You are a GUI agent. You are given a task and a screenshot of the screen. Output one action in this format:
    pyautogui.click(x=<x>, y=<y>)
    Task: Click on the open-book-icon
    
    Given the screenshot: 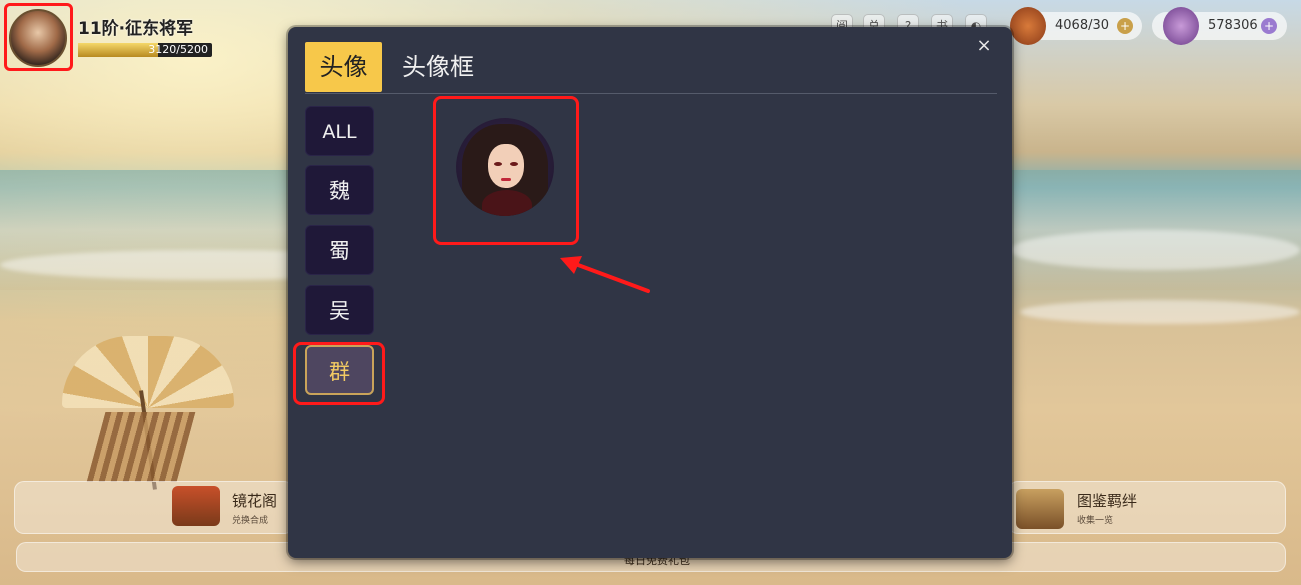 What is the action you would take?
    pyautogui.click(x=1040, y=509)
    